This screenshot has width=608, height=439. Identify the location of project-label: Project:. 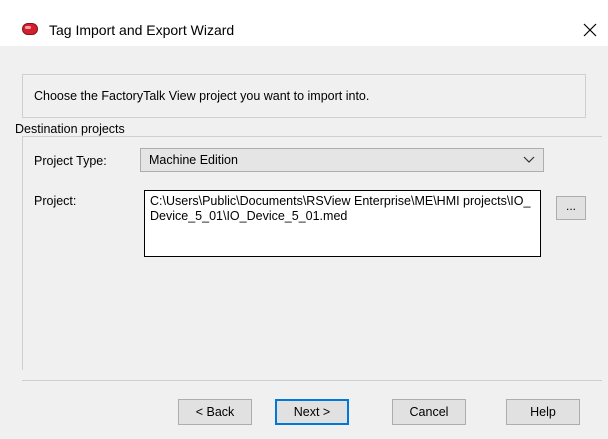
(55, 201).